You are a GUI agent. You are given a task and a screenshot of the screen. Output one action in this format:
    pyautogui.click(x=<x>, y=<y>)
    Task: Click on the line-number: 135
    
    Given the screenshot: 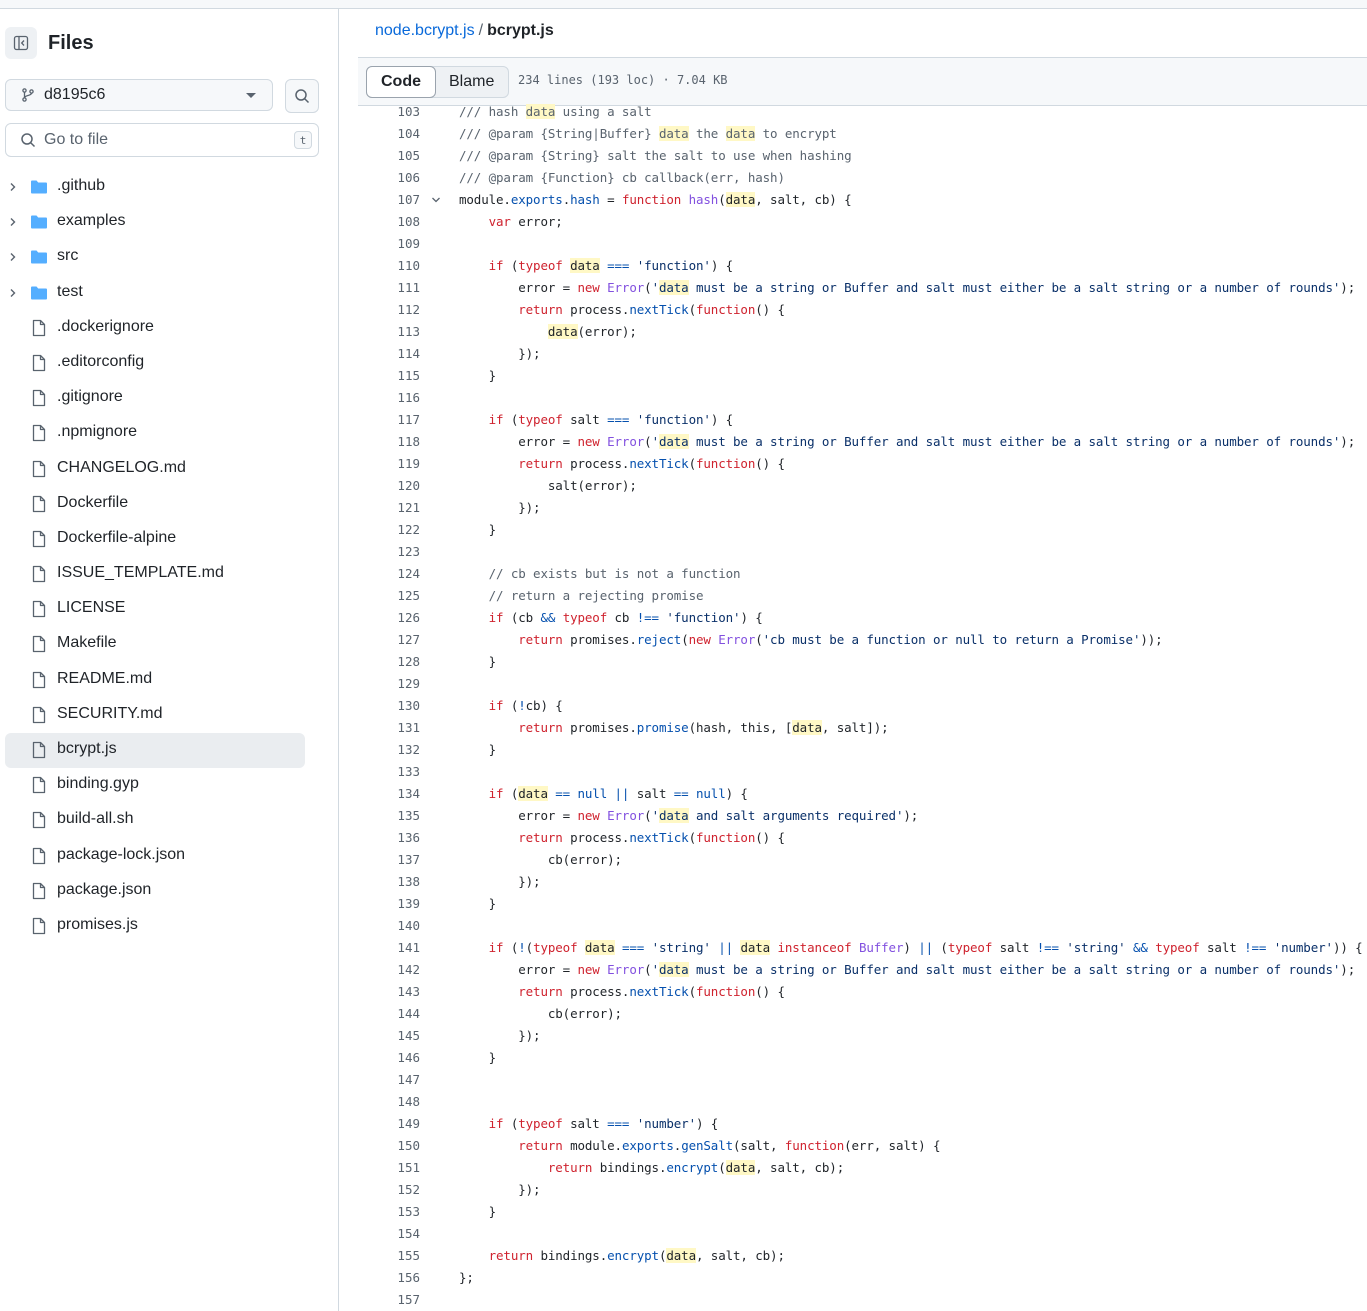 What is the action you would take?
    pyautogui.click(x=389, y=816)
    